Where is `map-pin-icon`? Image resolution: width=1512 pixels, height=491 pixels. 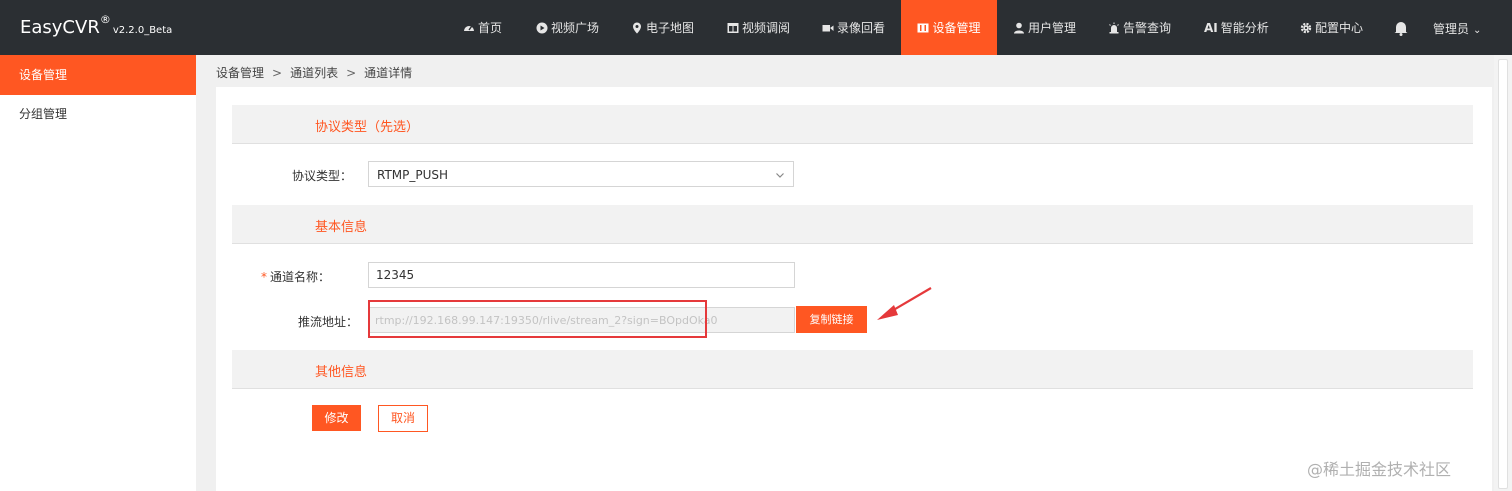
map-pin-icon is located at coordinates (637, 28).